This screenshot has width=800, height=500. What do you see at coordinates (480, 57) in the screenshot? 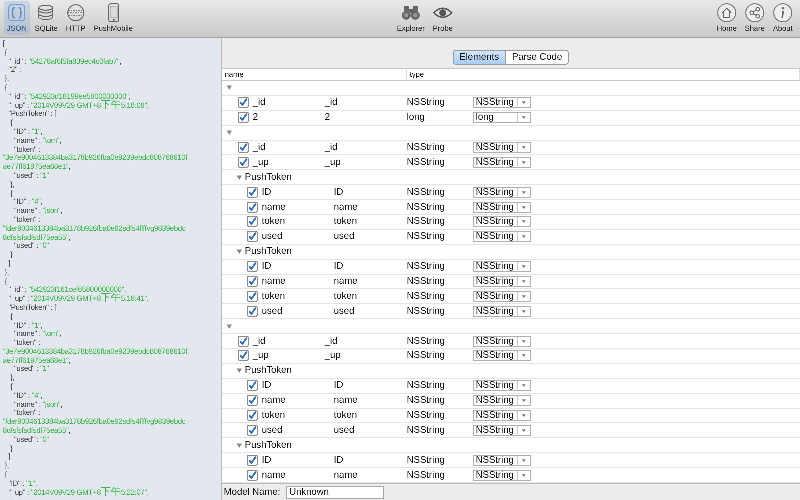
I see `segment-tab: Elements` at bounding box center [480, 57].